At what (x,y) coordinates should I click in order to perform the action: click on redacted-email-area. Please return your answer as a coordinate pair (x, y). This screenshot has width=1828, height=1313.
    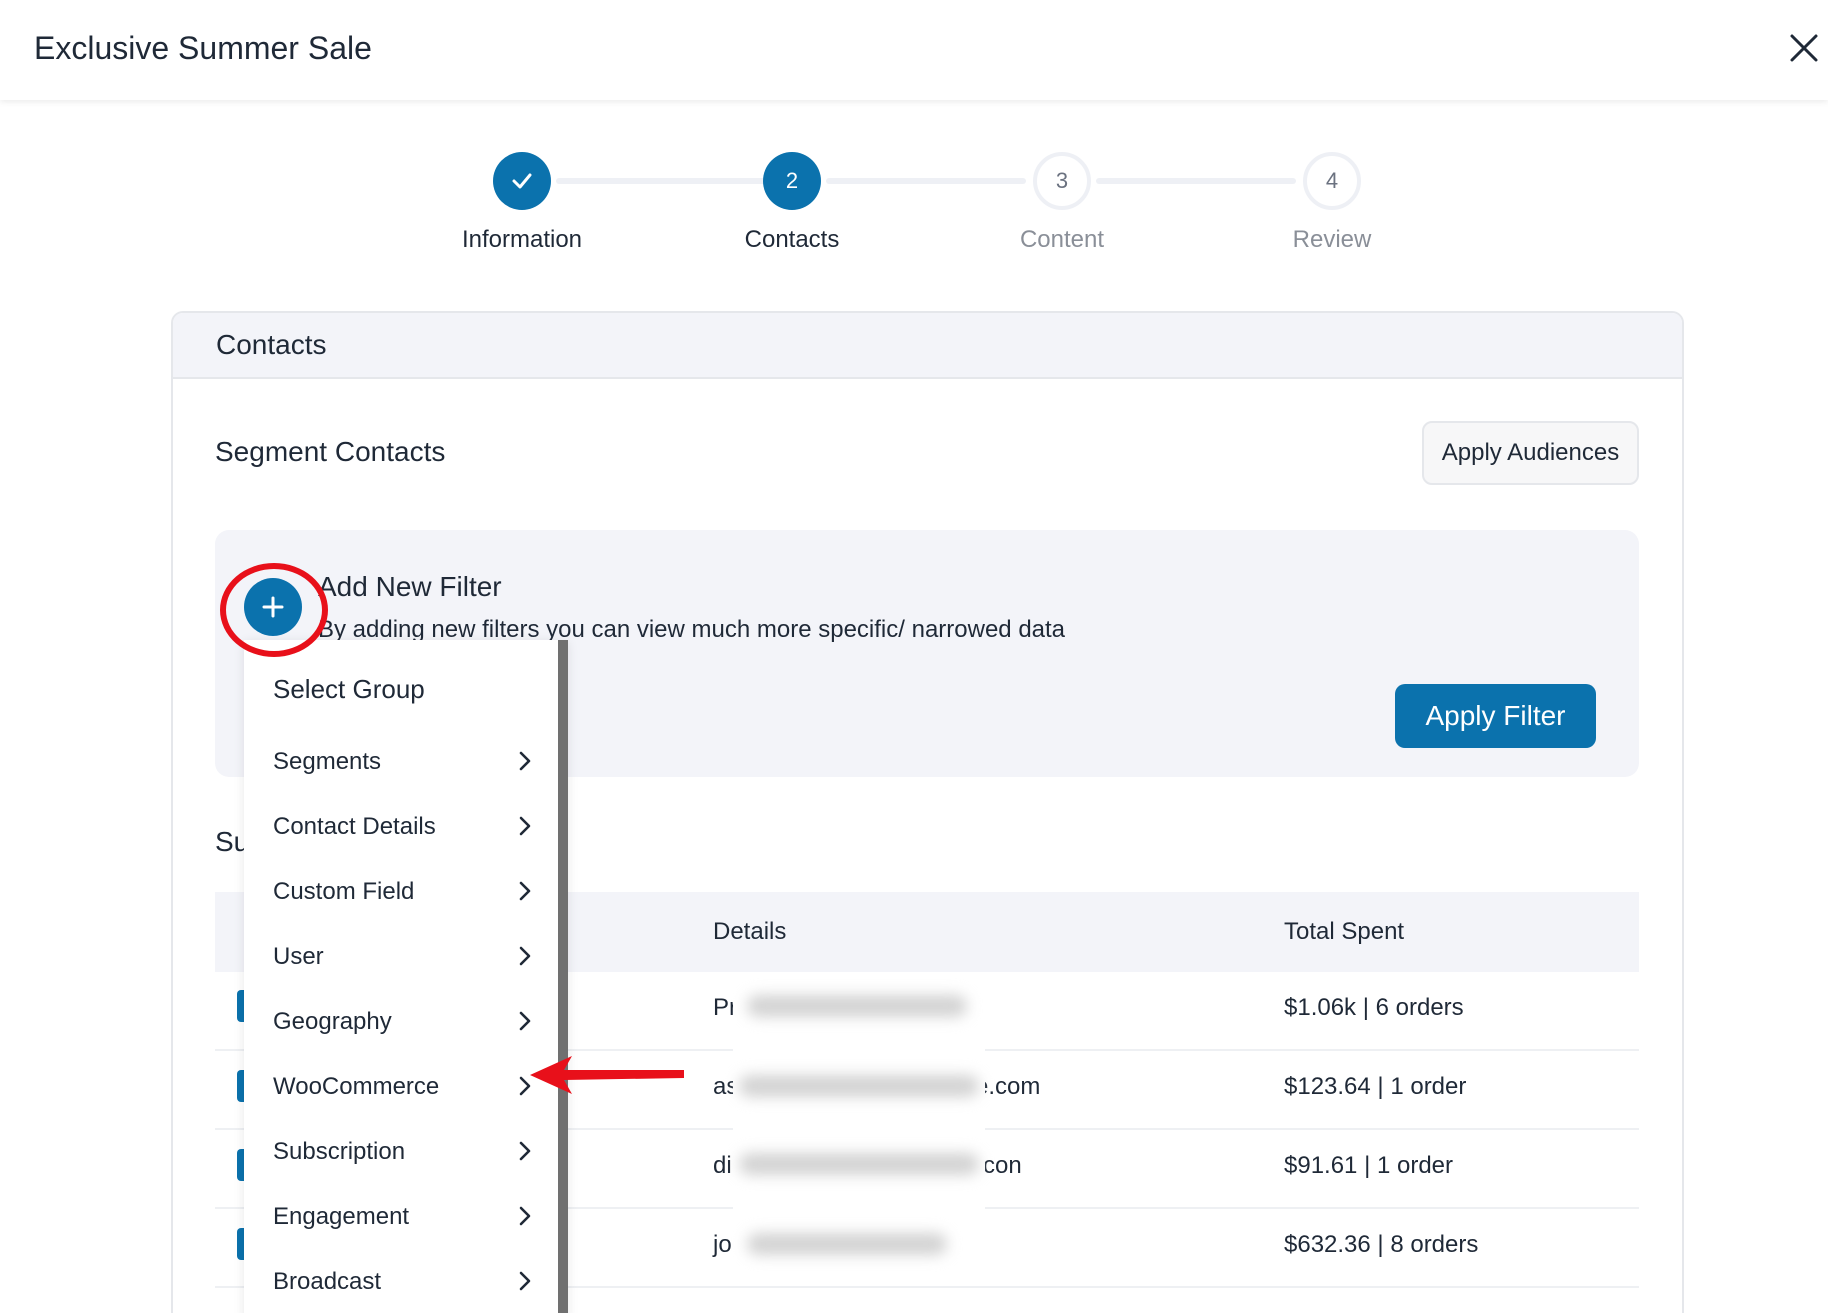
    Looking at the image, I should click on (859, 1130).